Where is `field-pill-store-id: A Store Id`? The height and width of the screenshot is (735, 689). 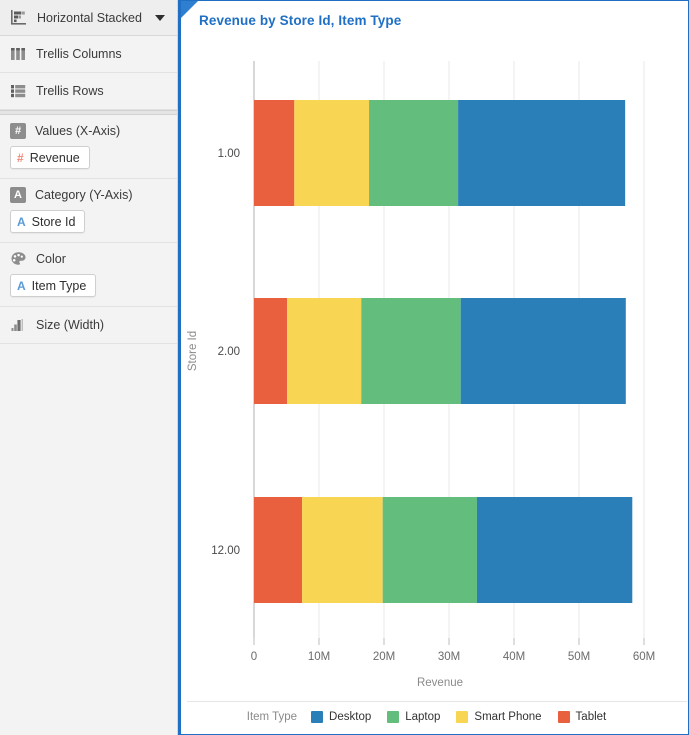 field-pill-store-id: A Store Id is located at coordinates (48, 221).